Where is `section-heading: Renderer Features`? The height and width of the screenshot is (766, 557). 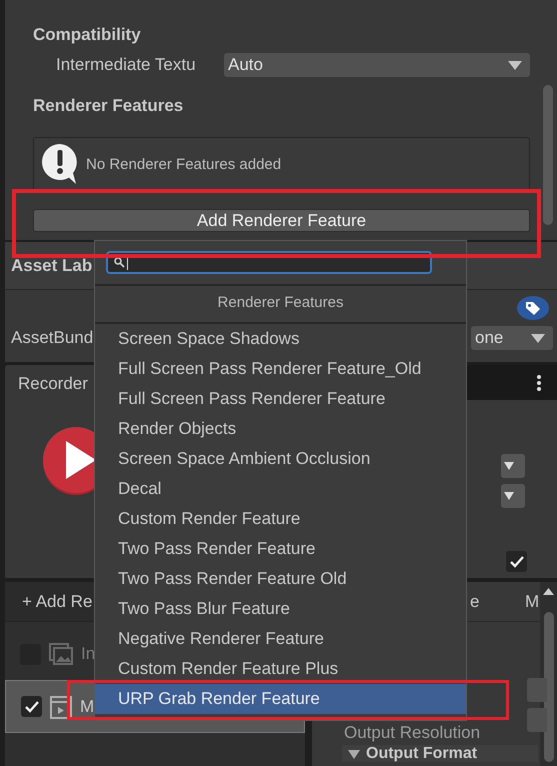
section-heading: Renderer Features is located at coordinates (108, 106).